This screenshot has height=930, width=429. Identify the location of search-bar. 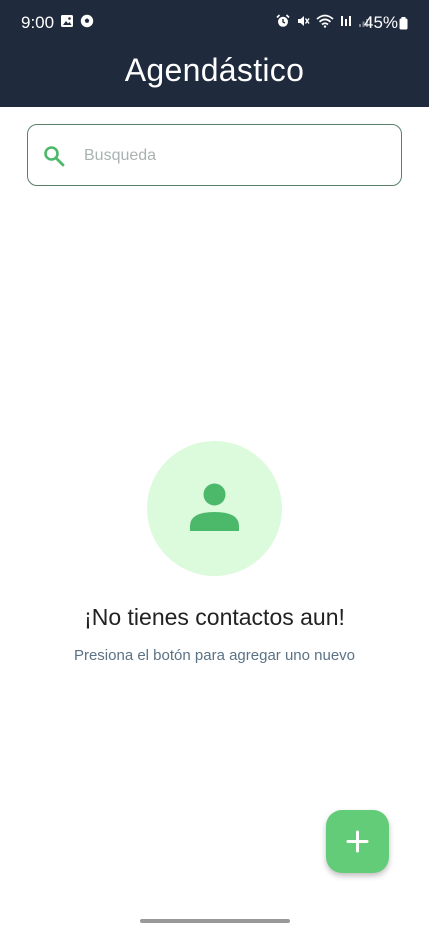
(214, 155).